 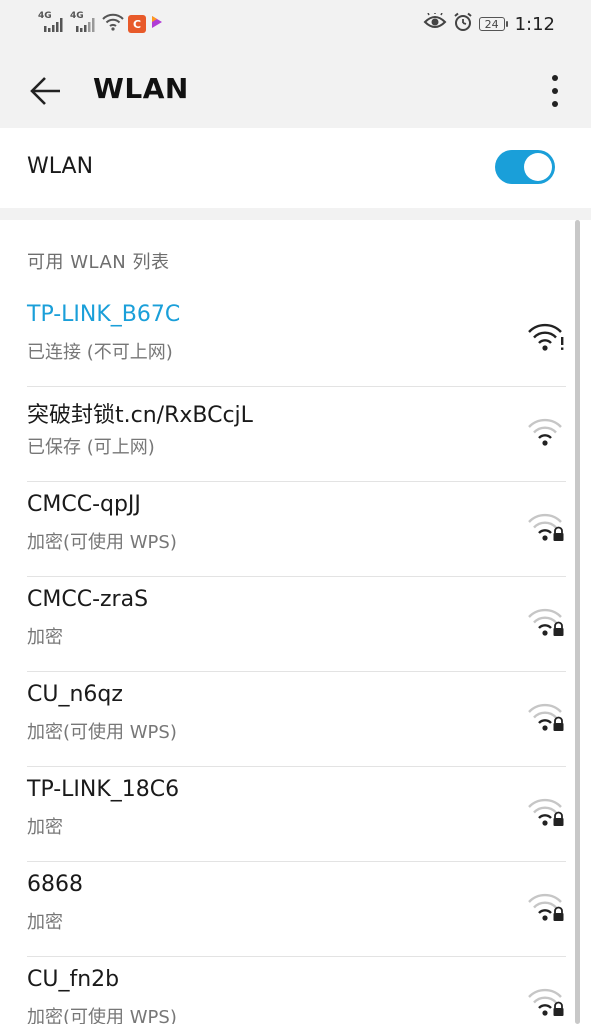 What do you see at coordinates (435, 23) in the screenshot?
I see `eye-comfort-icon` at bounding box center [435, 23].